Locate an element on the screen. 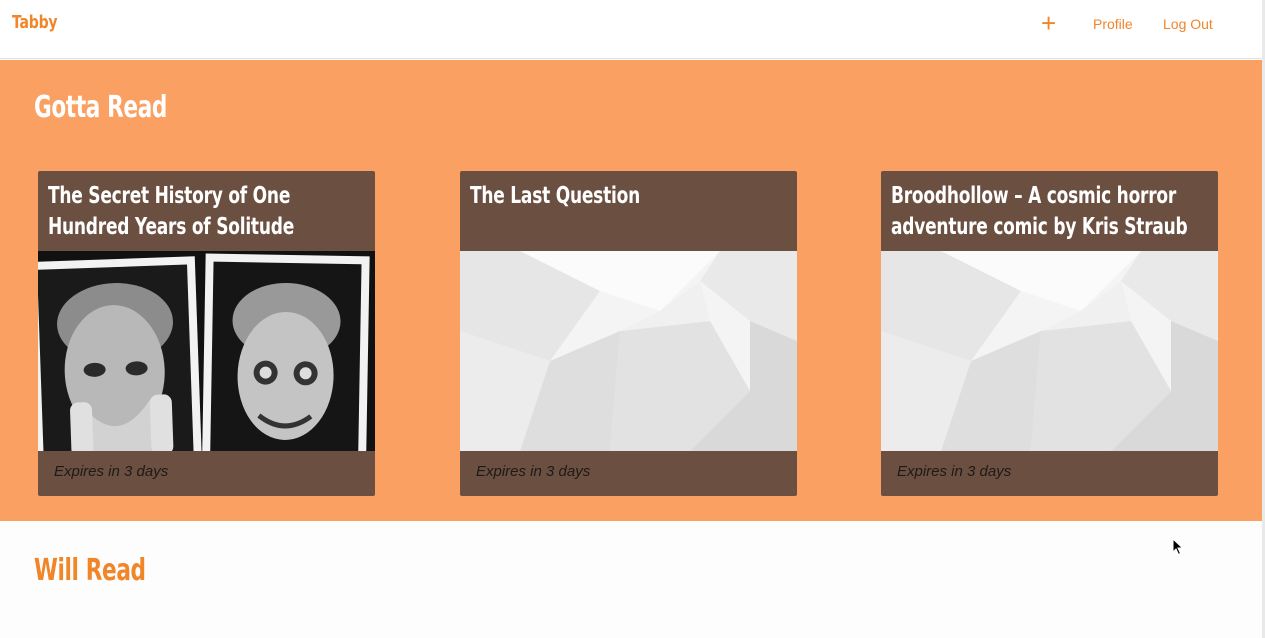 The image size is (1265, 638). top-navbar: Tabby + Profile Log Out is located at coordinates (631, 29).